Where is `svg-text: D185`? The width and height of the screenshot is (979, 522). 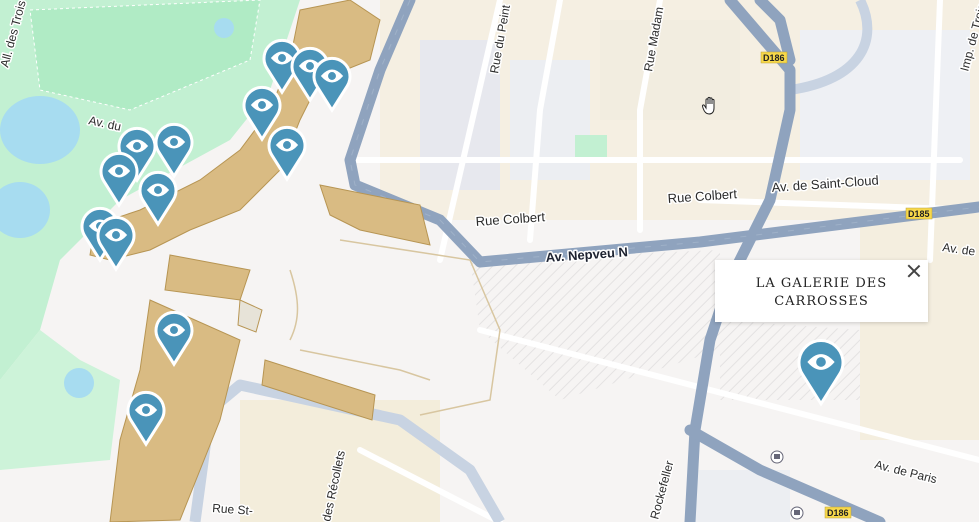
svg-text: D185 is located at coordinates (919, 214).